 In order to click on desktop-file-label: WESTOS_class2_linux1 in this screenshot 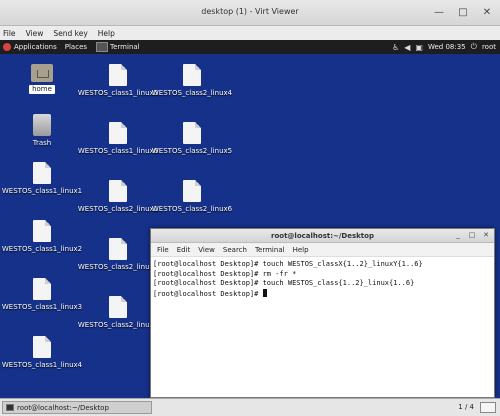, I will do `click(118, 209)`.